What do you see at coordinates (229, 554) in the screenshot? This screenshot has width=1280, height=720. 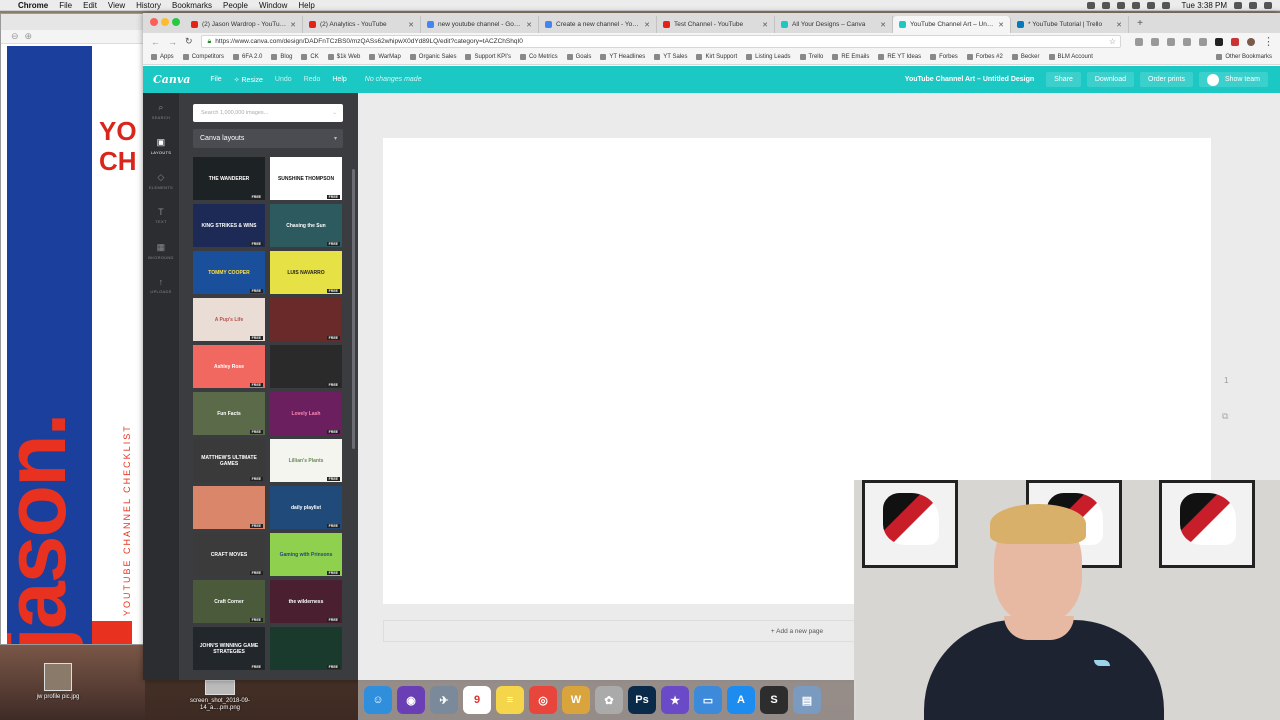 I see `layout-thumbnail: CRAFT MOVES FREE` at bounding box center [229, 554].